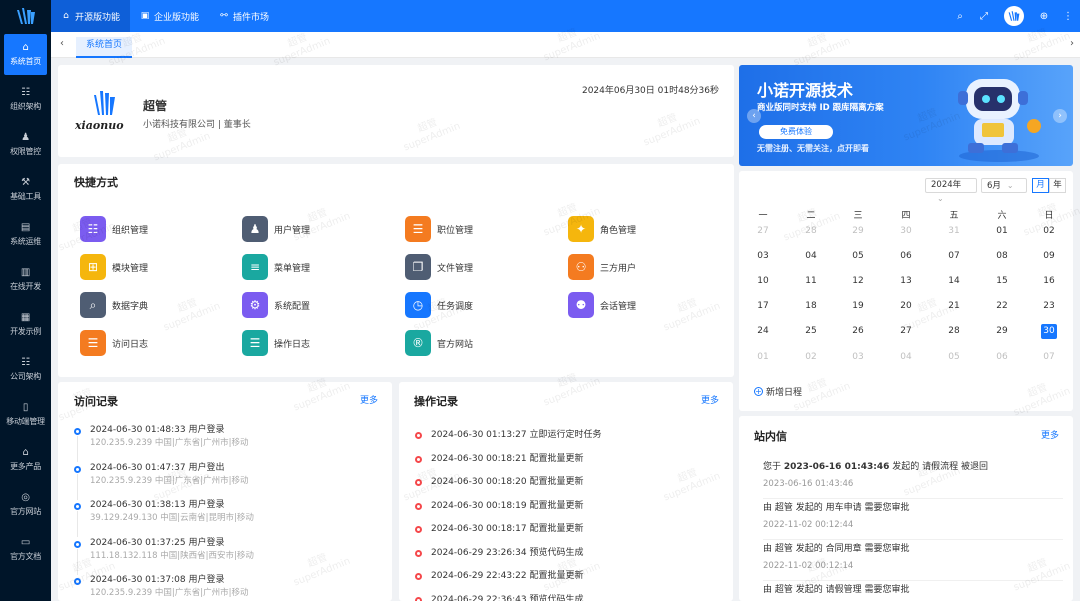 The image size is (1080, 601). I want to click on quick-access-item: ☷ 组织管理, so click(114, 229).